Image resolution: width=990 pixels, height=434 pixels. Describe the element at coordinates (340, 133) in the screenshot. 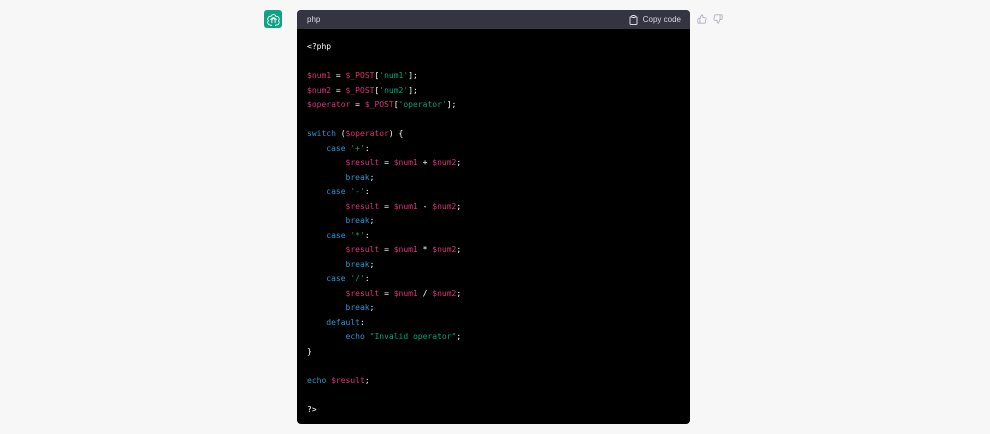

I see `code-token: (` at that location.